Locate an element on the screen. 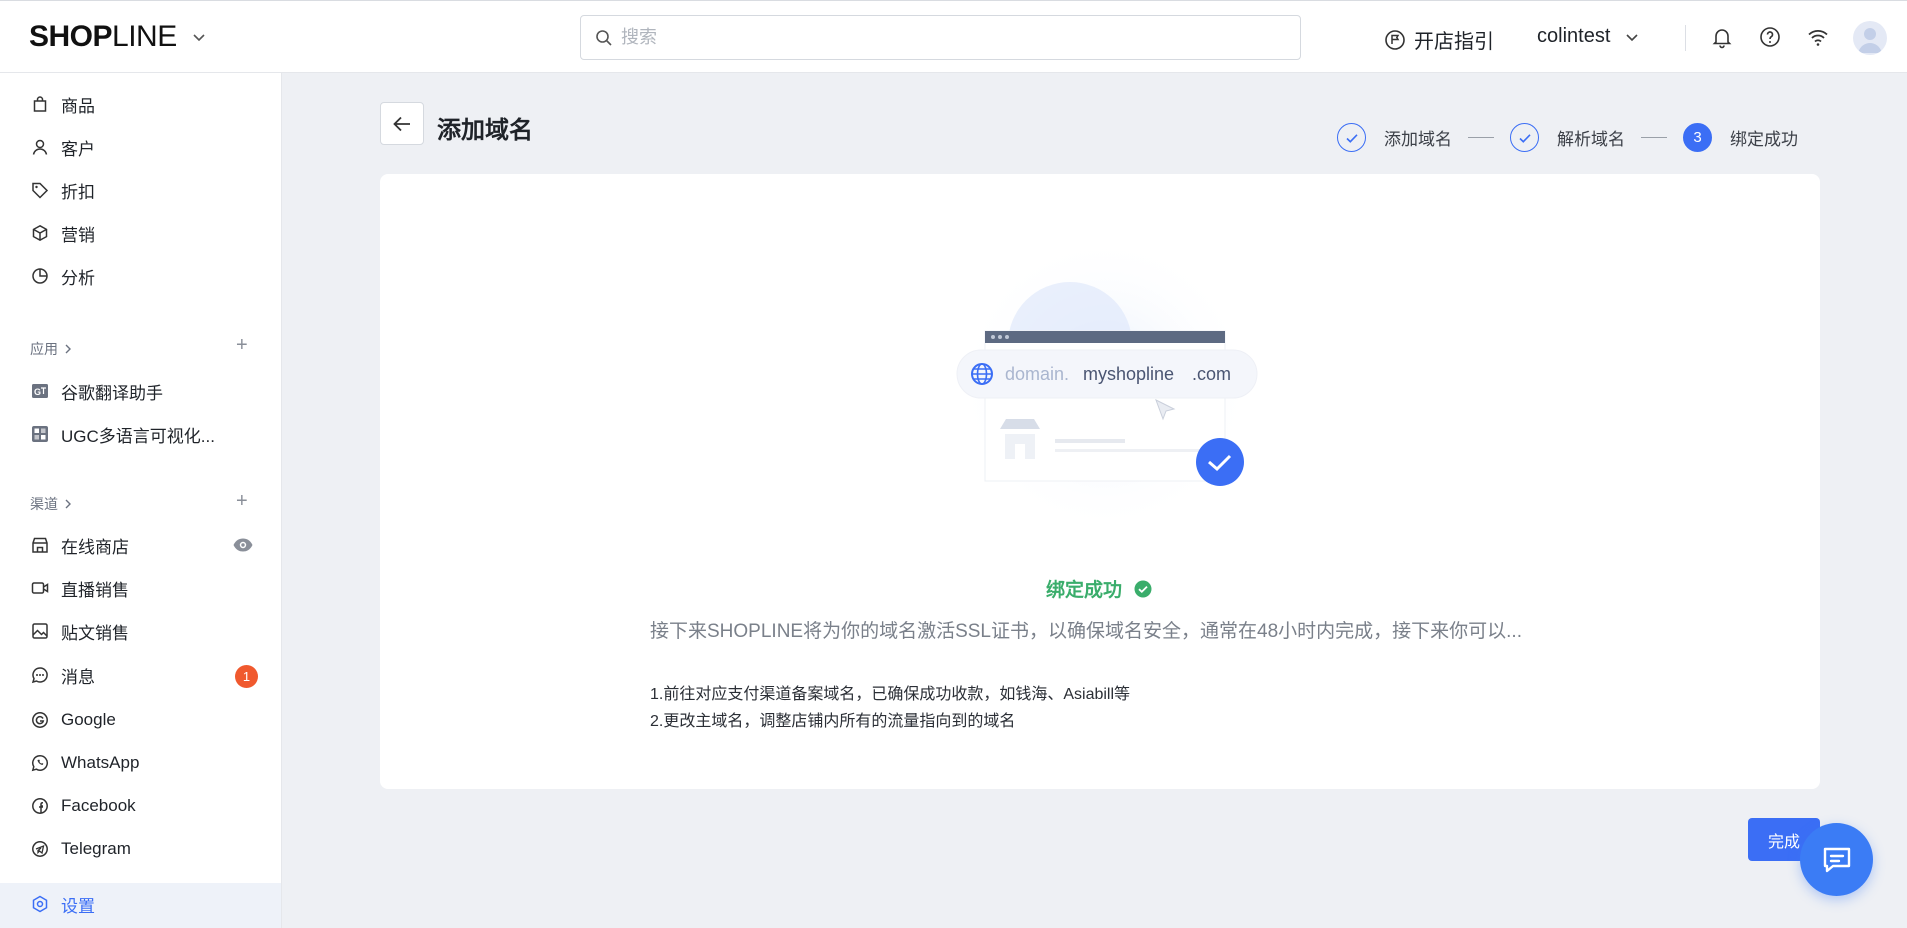  logo-text-light: LINE is located at coordinates (144, 36).